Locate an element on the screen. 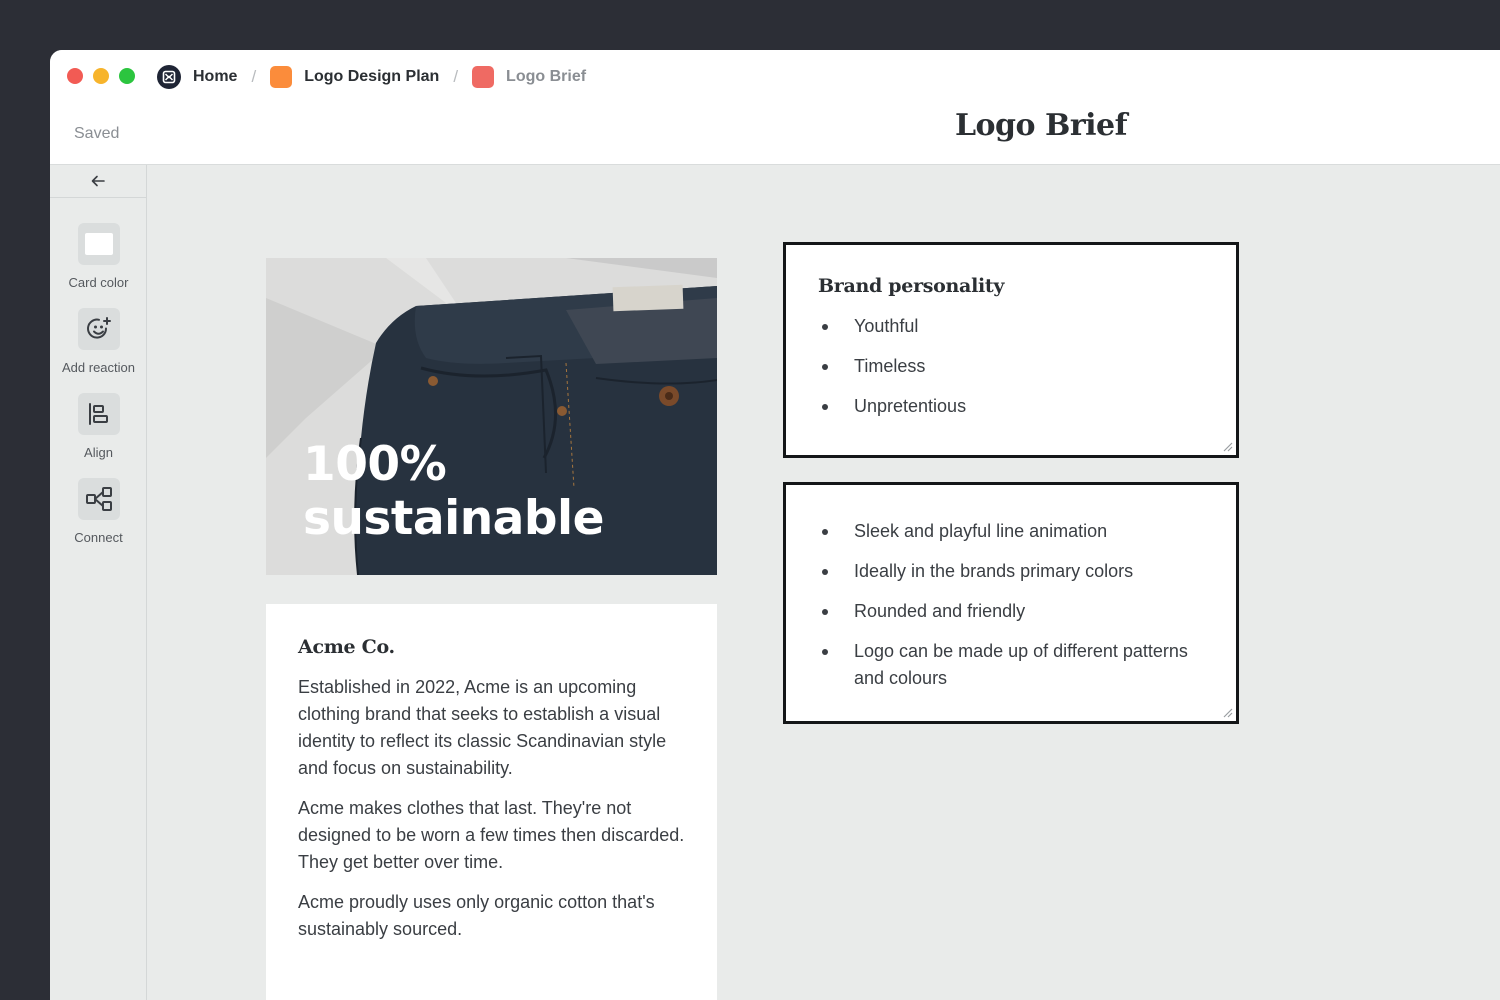 The width and height of the screenshot is (1500, 1000). align-button is located at coordinates (98, 414).